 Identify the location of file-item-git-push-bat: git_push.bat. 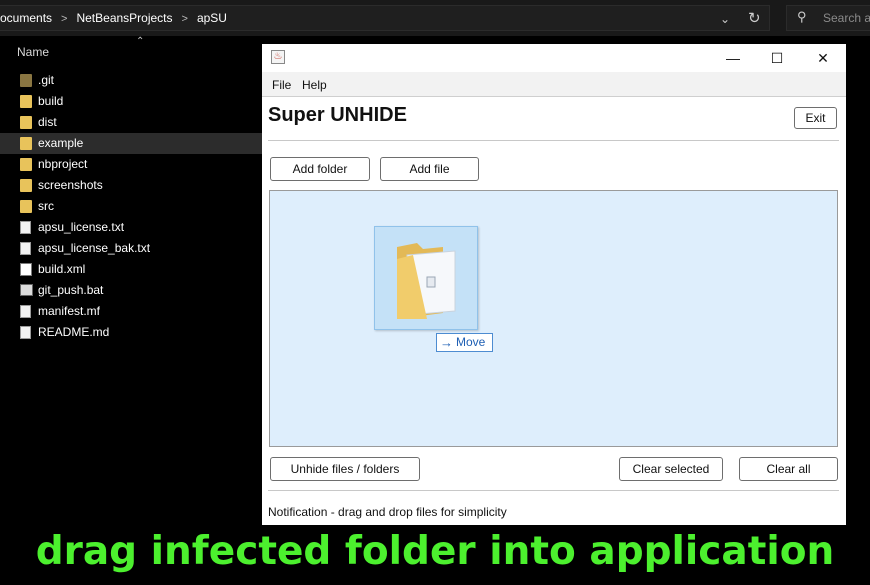
(131, 290).